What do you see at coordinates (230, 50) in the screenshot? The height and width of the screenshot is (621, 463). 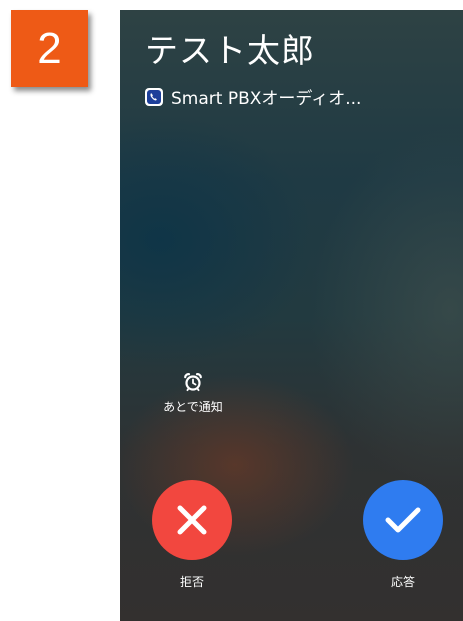 I see `caller-name: テスト太郎` at bounding box center [230, 50].